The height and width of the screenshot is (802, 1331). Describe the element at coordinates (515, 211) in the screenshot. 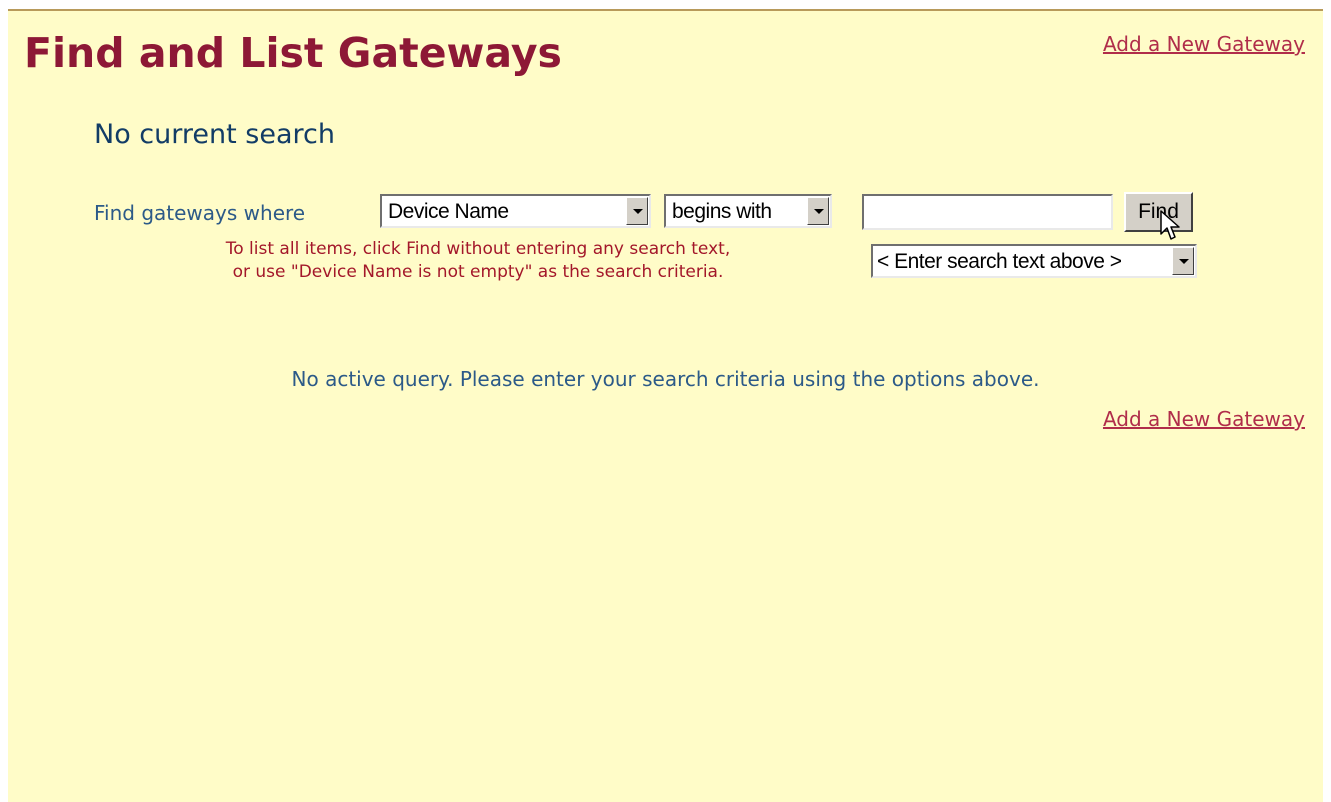

I see `search-field-select: Device Name` at that location.